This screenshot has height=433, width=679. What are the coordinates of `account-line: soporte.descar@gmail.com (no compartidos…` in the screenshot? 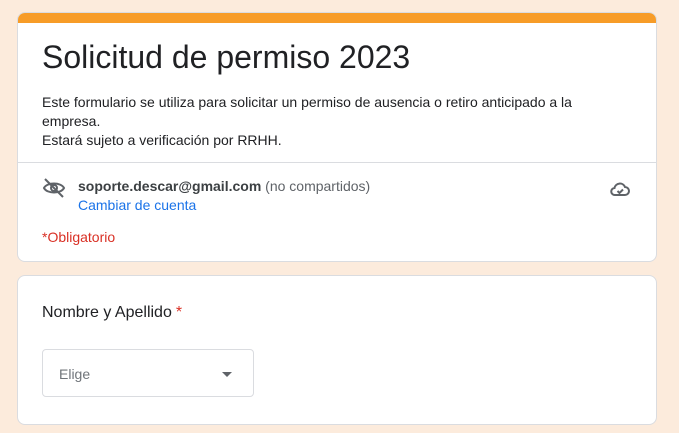 It's located at (224, 186).